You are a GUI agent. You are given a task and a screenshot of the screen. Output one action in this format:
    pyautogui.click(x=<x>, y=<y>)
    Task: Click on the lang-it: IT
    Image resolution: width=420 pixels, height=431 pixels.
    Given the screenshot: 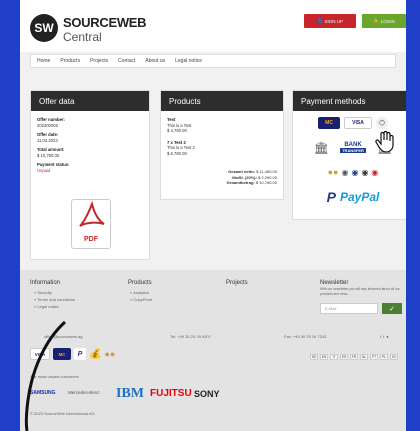 What is the action you would take?
    pyautogui.click(x=334, y=357)
    